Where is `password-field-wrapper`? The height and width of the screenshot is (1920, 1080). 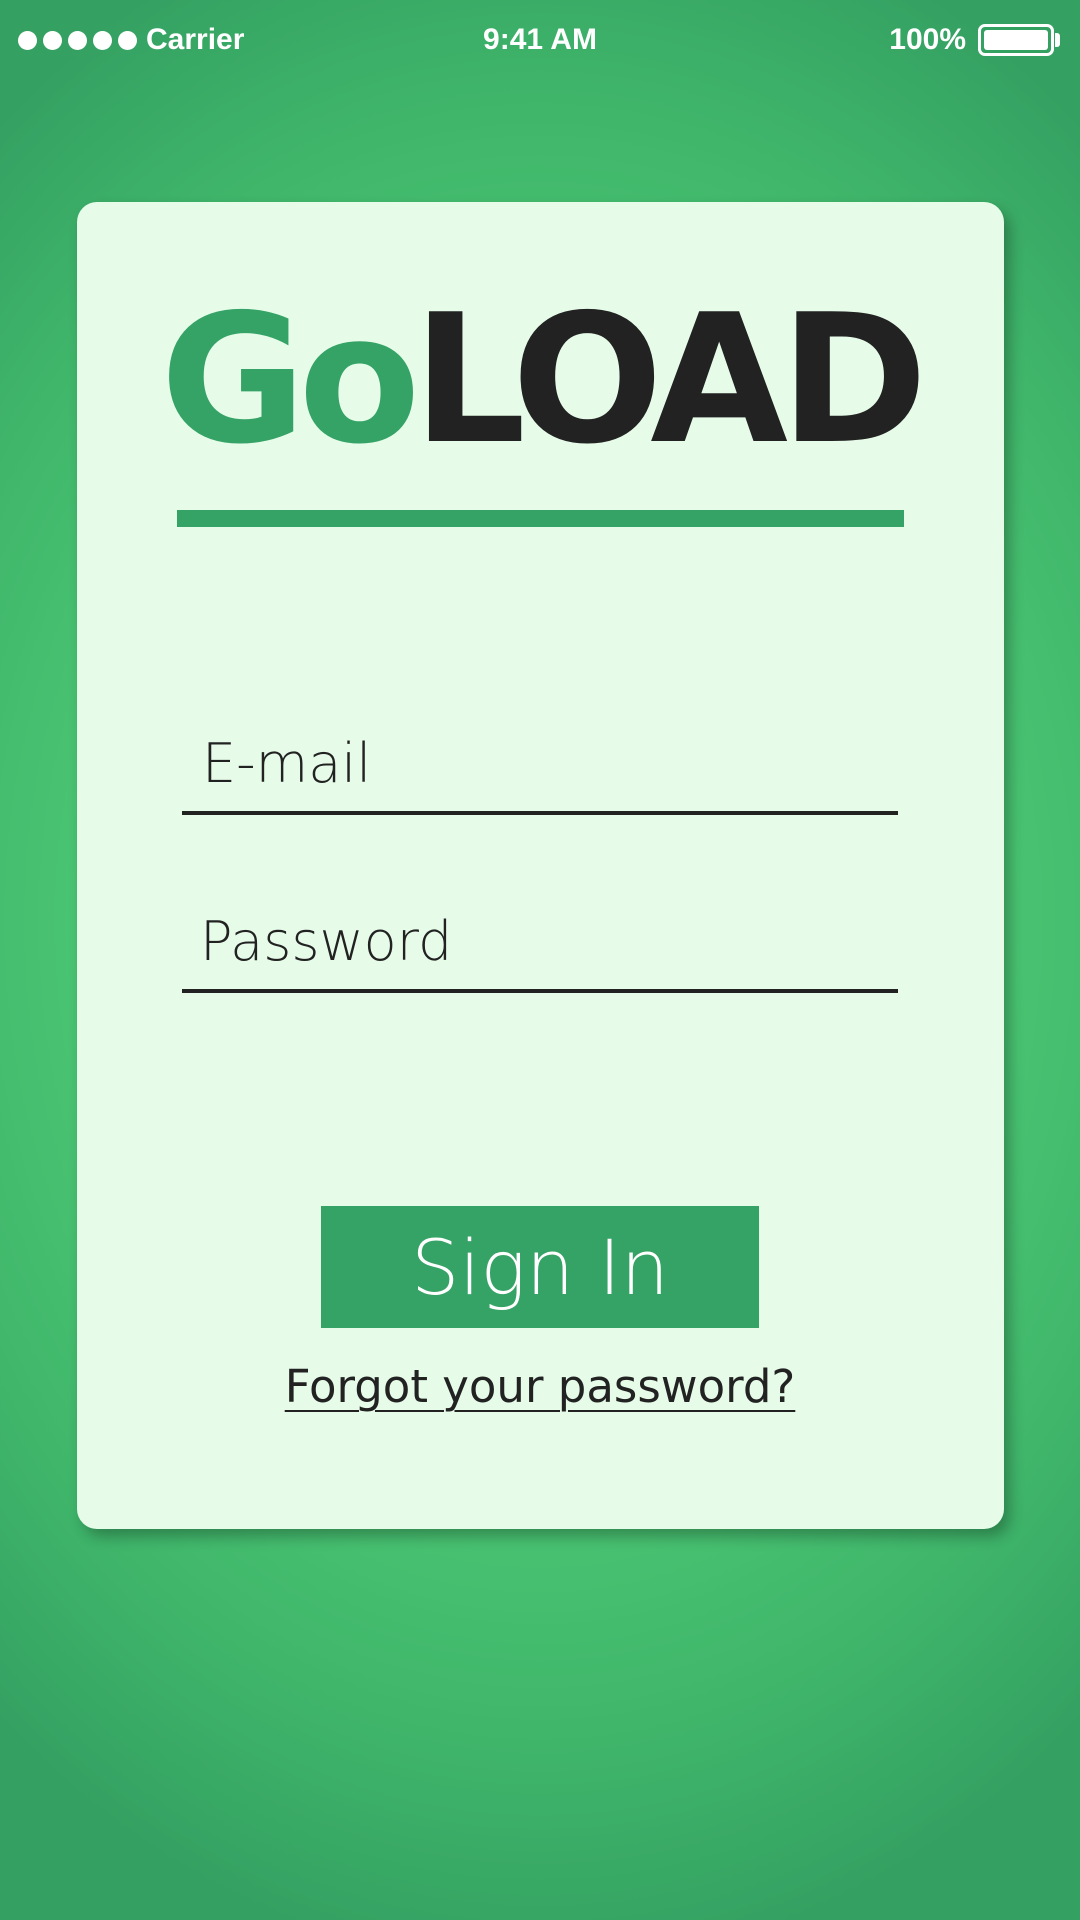 password-field-wrapper is located at coordinates (540, 948).